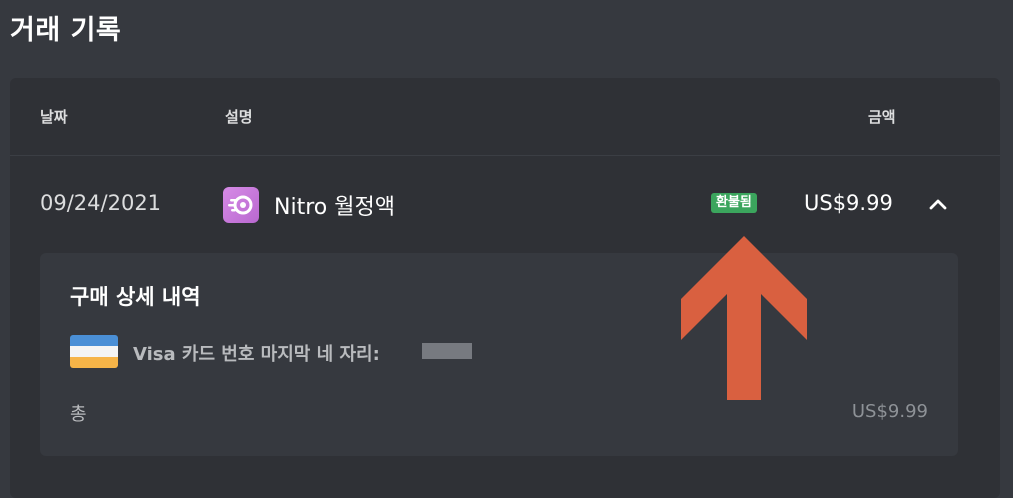 This screenshot has width=1013, height=498. Describe the element at coordinates (135, 297) in the screenshot. I see `purchase-details-title: 구매 상세 내역` at that location.